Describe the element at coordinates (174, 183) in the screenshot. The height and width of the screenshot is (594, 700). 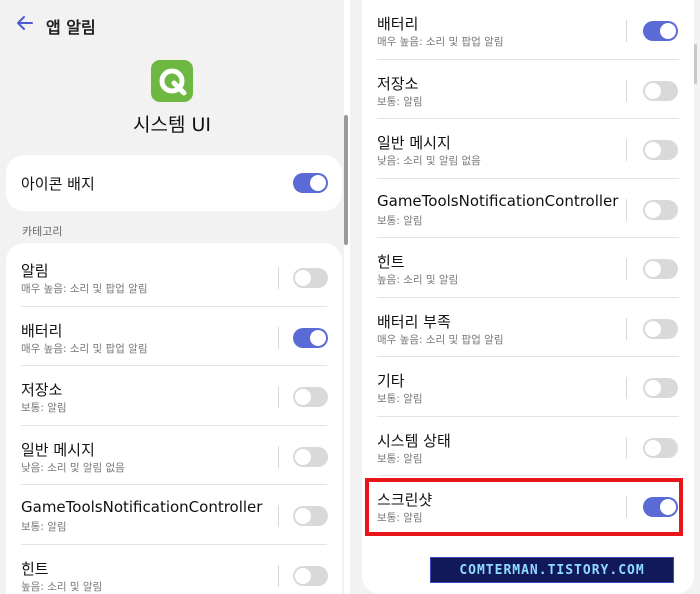
I see `icon-badge-row: 아이콘 배지` at that location.